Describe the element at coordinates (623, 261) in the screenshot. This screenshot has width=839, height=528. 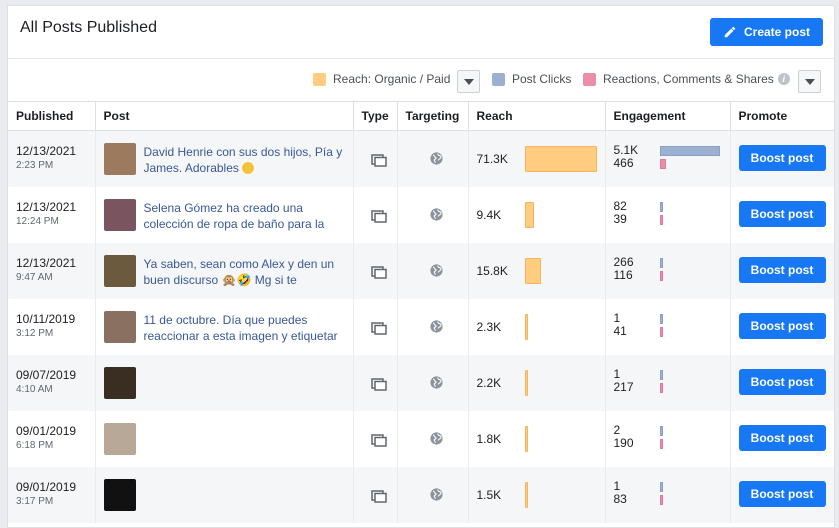
I see `post-clicks-value: 266` at that location.